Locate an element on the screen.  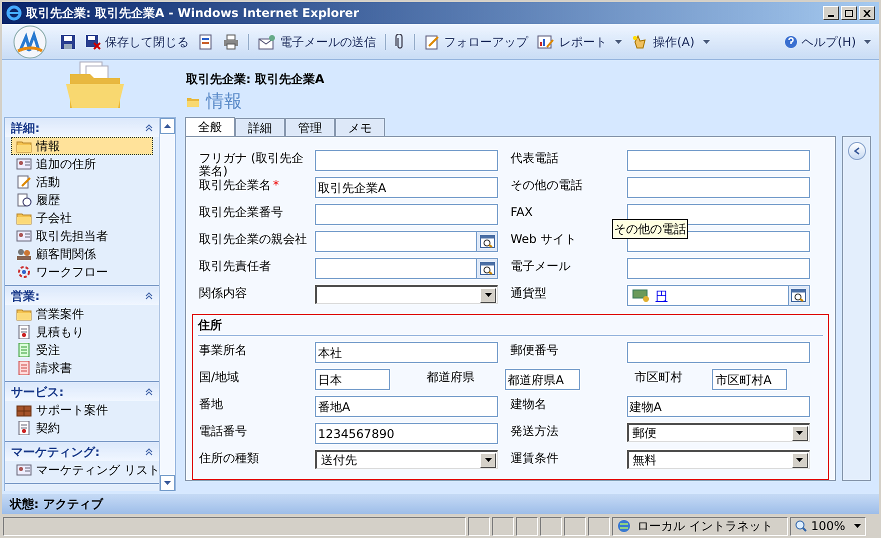
nav-item: 見積もり is located at coordinates (82, 332).